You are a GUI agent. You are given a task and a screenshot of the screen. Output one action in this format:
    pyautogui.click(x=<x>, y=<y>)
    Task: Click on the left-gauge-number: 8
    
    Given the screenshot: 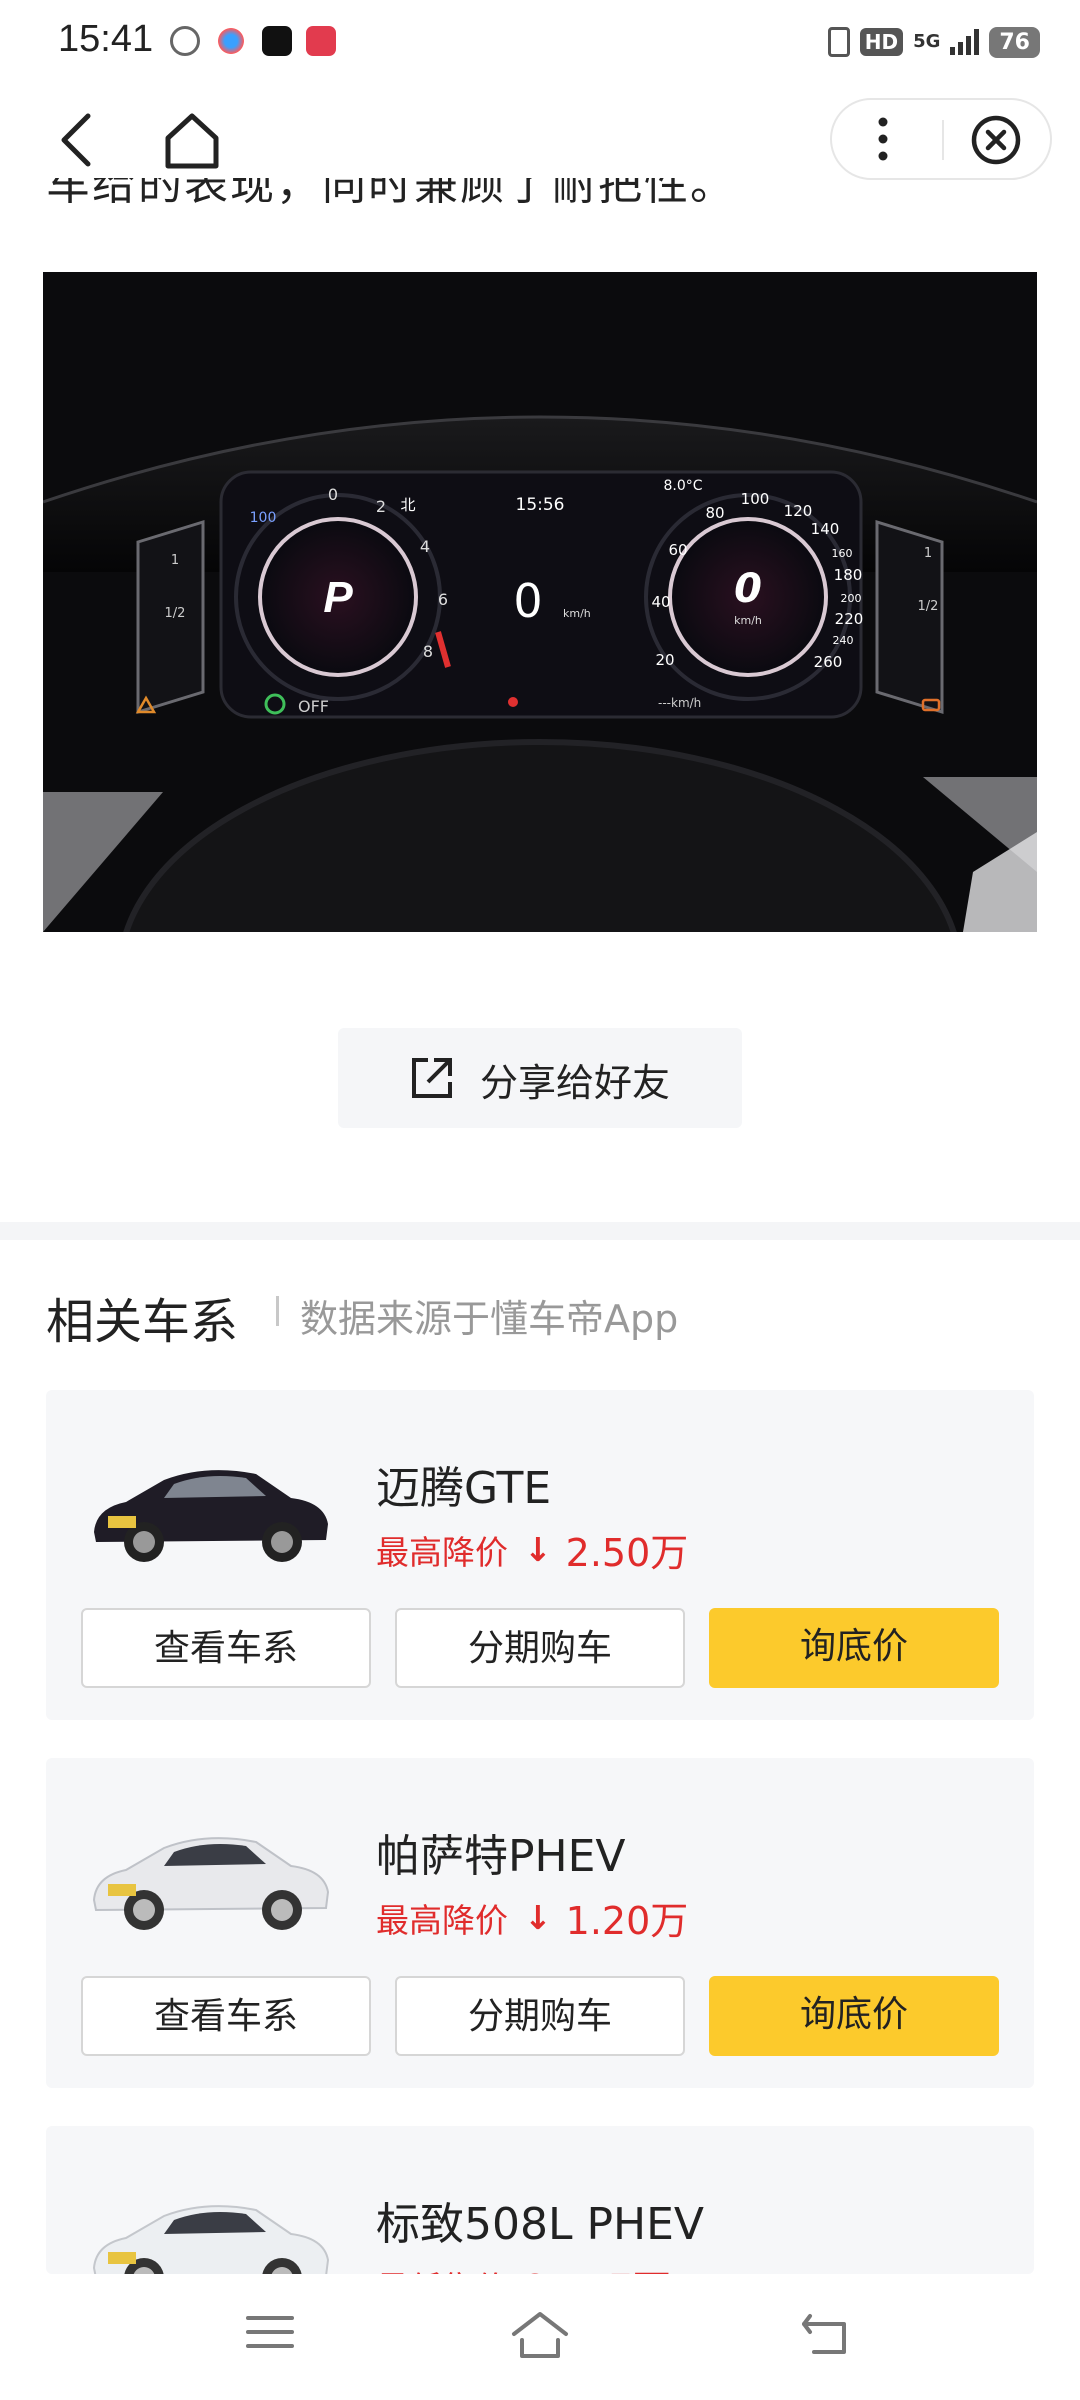 What is the action you would take?
    pyautogui.click(x=428, y=651)
    